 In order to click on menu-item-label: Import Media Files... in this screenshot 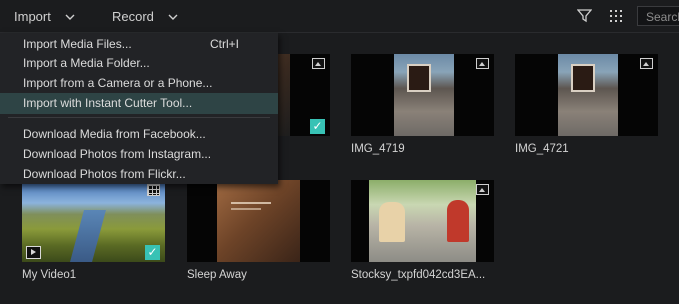, I will do `click(77, 44)`.